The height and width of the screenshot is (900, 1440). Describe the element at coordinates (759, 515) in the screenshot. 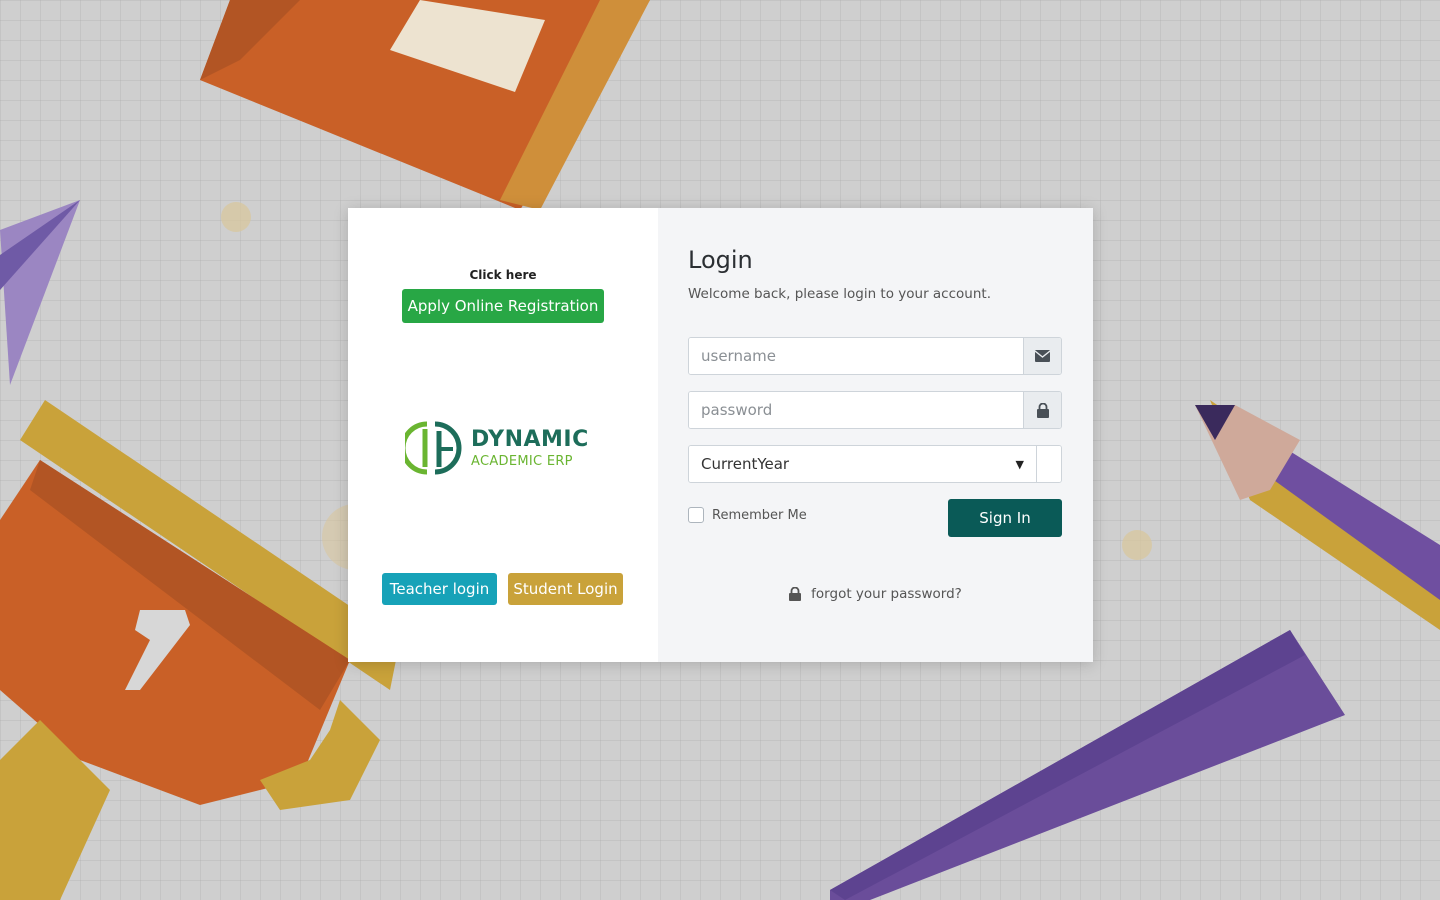

I see `remember-me-label: Remember Me` at that location.